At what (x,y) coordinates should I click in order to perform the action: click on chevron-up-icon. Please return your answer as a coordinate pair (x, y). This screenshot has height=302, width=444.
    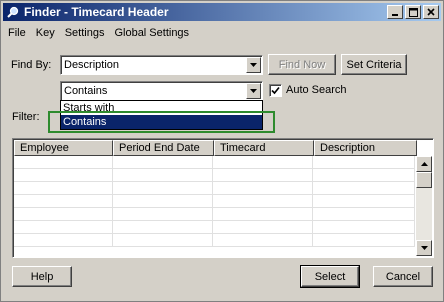
    Looking at the image, I should click on (424, 164).